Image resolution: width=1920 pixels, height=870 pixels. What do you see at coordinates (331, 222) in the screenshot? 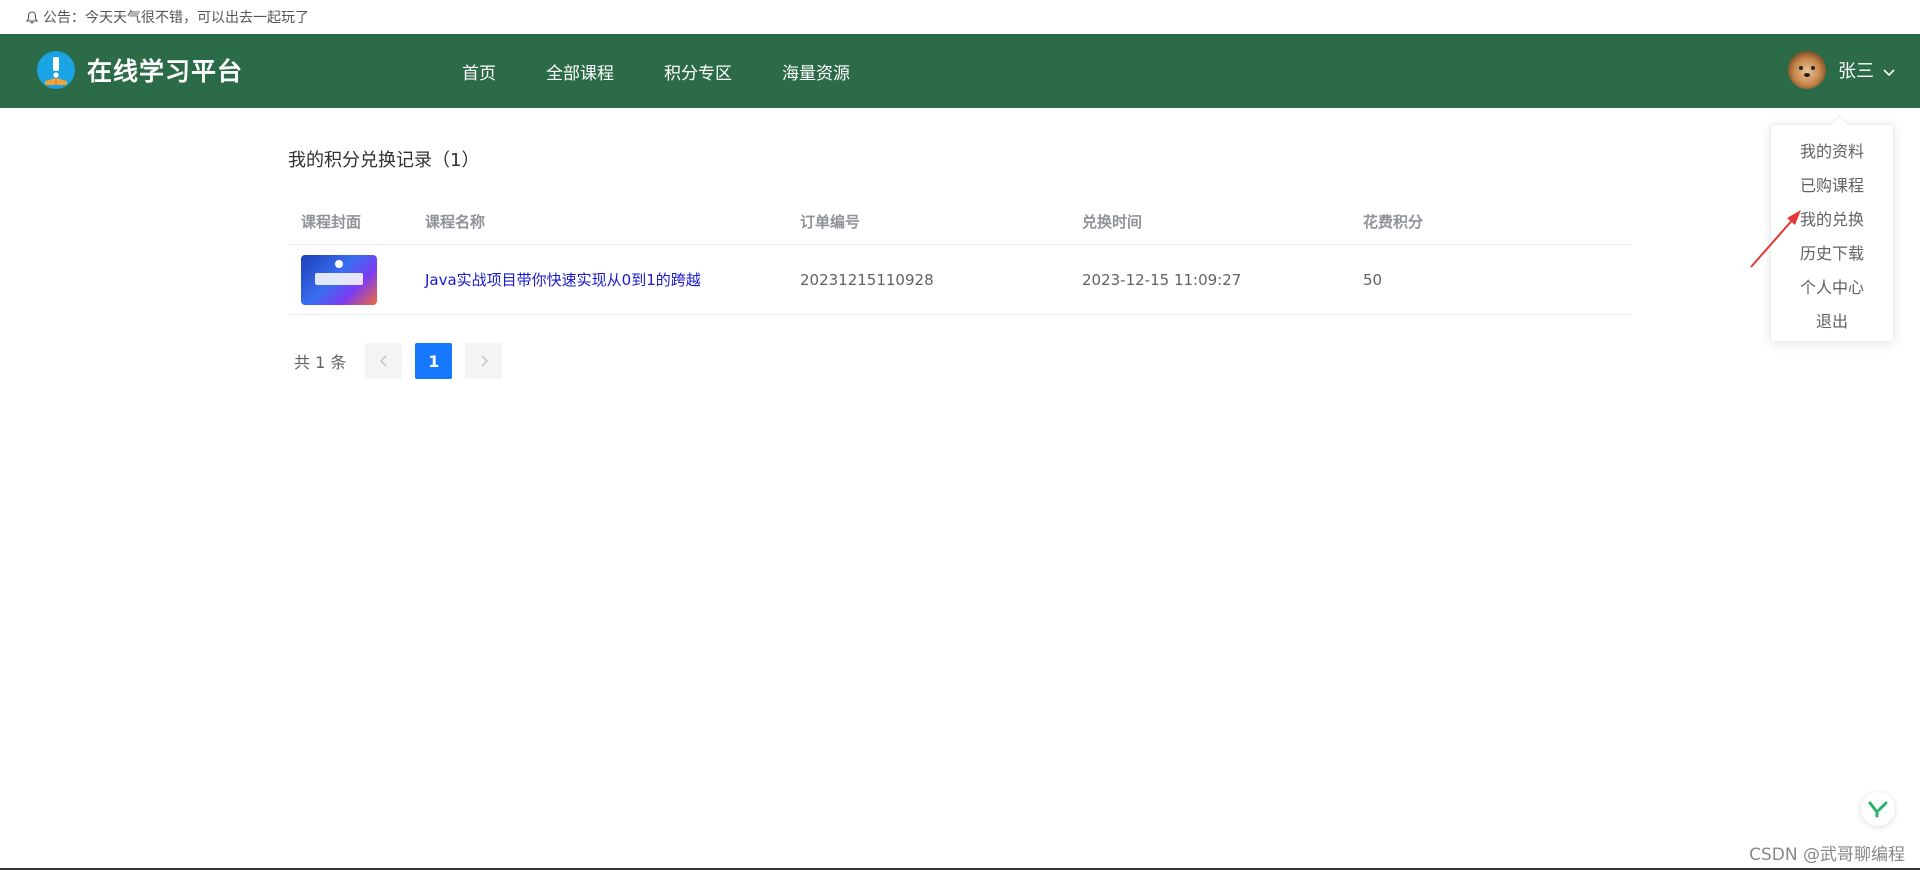
I see `col-cover: 课程封面` at bounding box center [331, 222].